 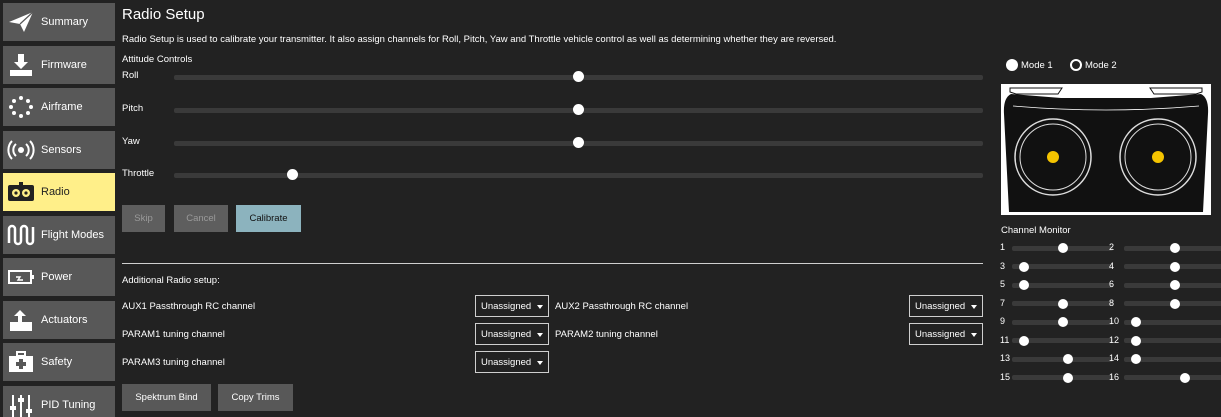 What do you see at coordinates (166, 397) in the screenshot?
I see `spektrum-bind-button: Spektrum Bind` at bounding box center [166, 397].